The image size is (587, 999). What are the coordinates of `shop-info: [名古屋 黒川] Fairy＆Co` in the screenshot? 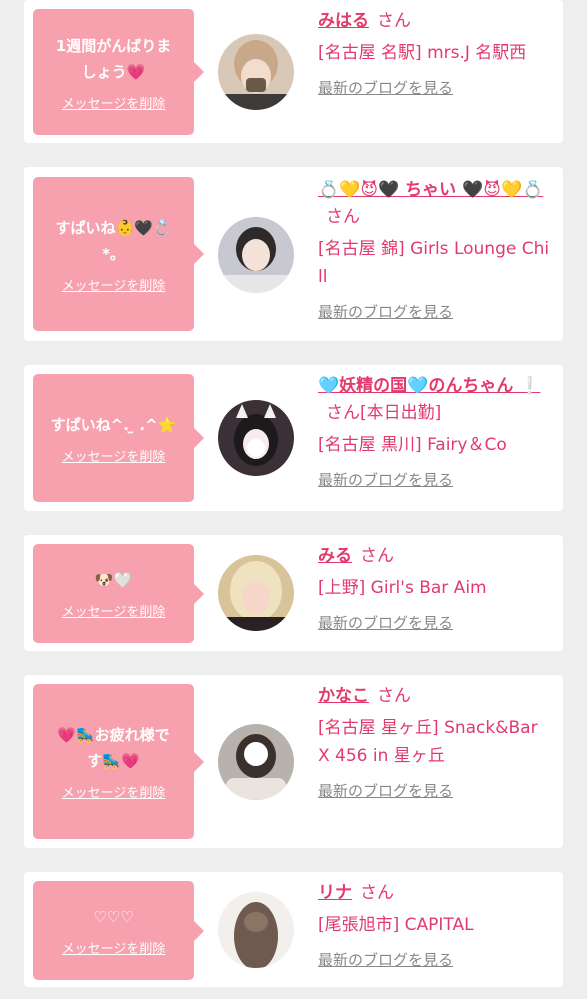 It's located at (412, 445).